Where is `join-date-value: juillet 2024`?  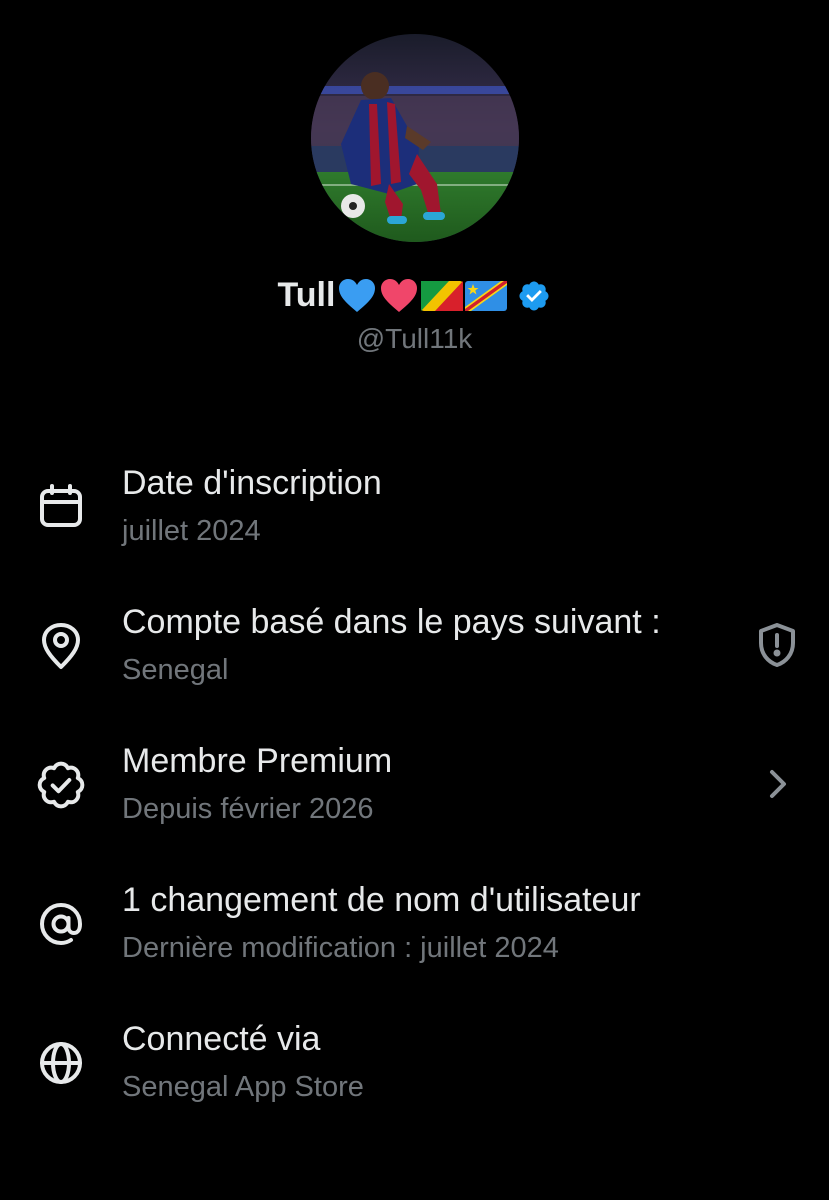
join-date-value: juillet 2024 is located at coordinates (191, 531).